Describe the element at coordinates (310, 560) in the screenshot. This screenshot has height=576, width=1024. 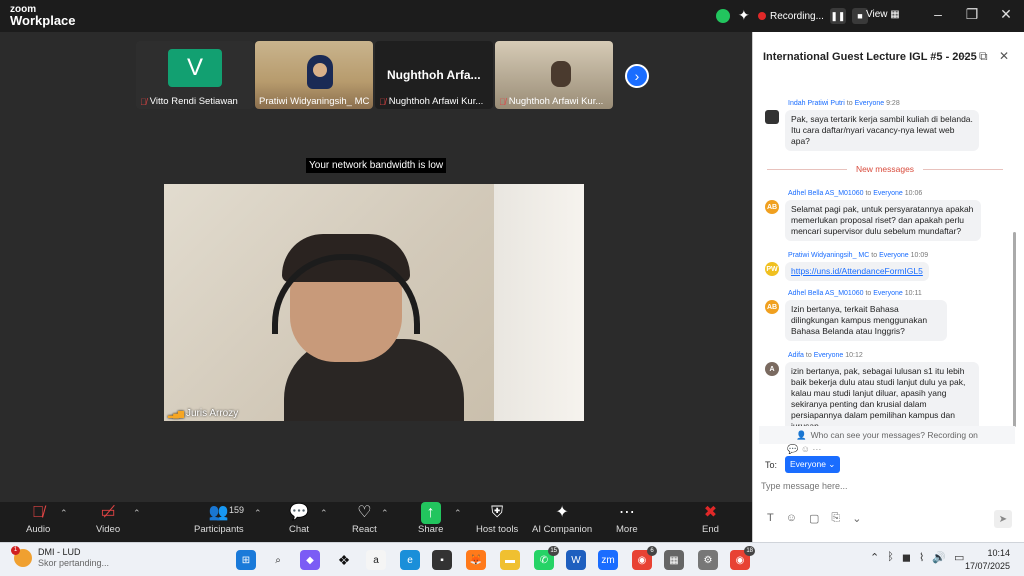
I see `copilot-icon: ◆` at that location.